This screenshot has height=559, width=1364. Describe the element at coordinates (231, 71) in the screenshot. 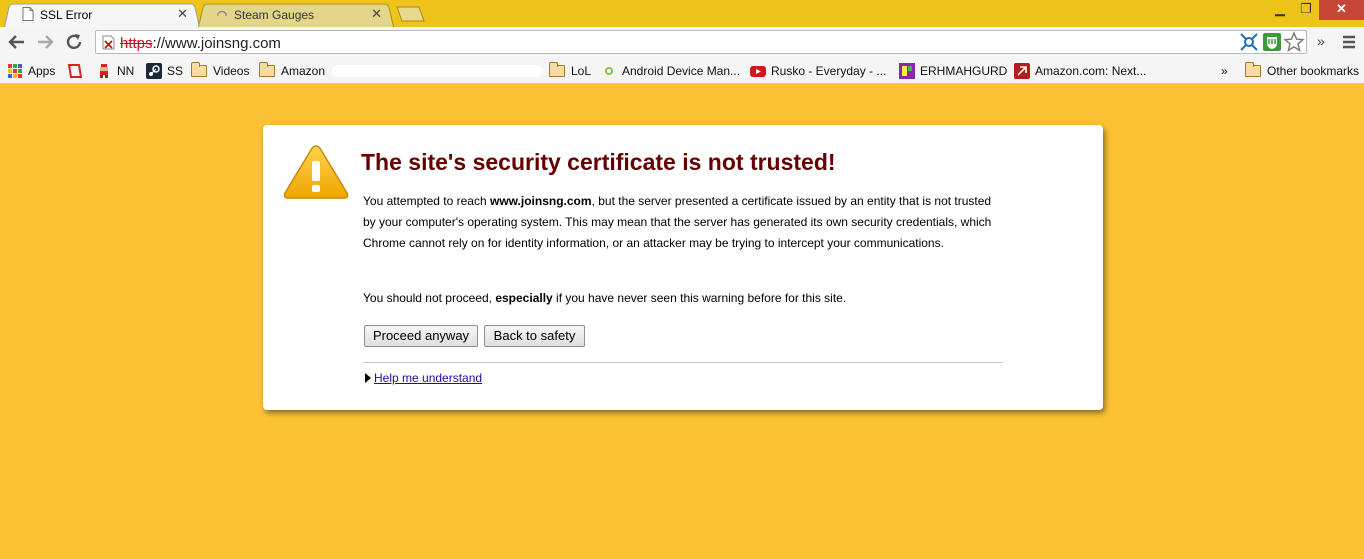

I see `bookmark-label: Videos` at that location.